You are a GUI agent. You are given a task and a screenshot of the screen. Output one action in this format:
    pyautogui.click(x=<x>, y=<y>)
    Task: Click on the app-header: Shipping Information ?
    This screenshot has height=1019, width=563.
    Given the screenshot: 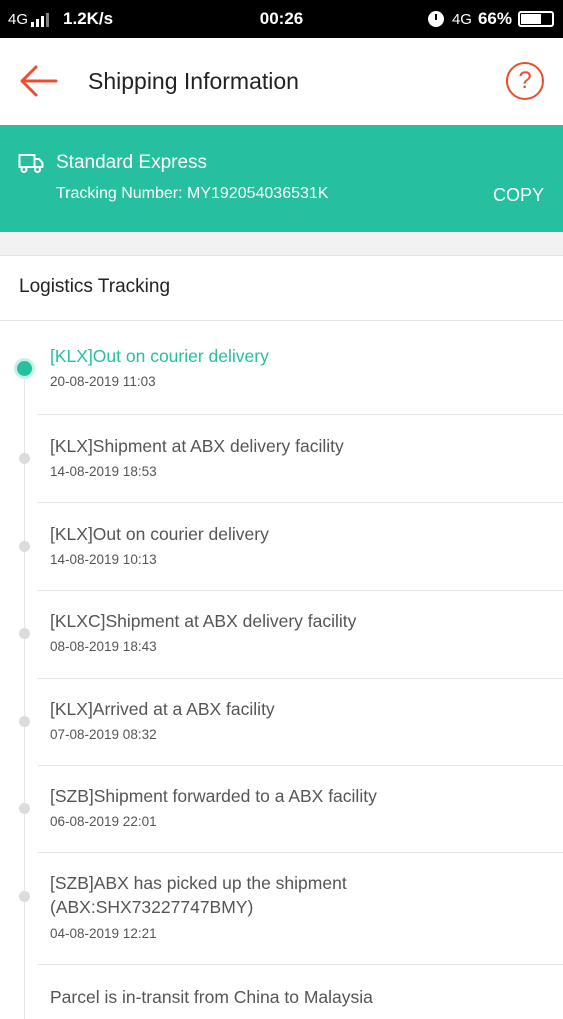 What is the action you would take?
    pyautogui.click(x=281, y=81)
    